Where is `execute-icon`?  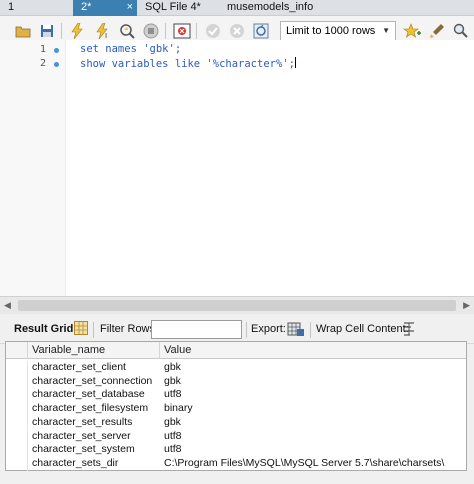 execute-icon is located at coordinates (77, 31).